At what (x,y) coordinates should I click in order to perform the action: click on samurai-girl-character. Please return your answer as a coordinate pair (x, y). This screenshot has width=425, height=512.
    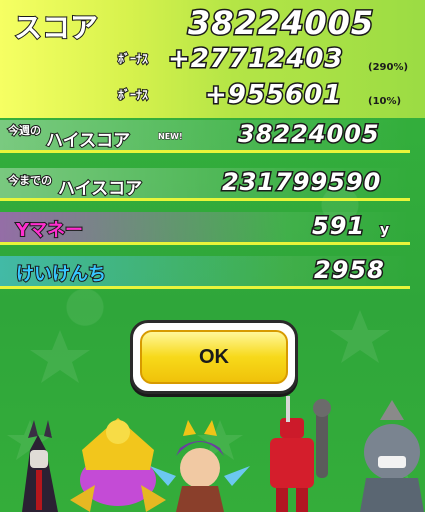
    Looking at the image, I should click on (200, 466).